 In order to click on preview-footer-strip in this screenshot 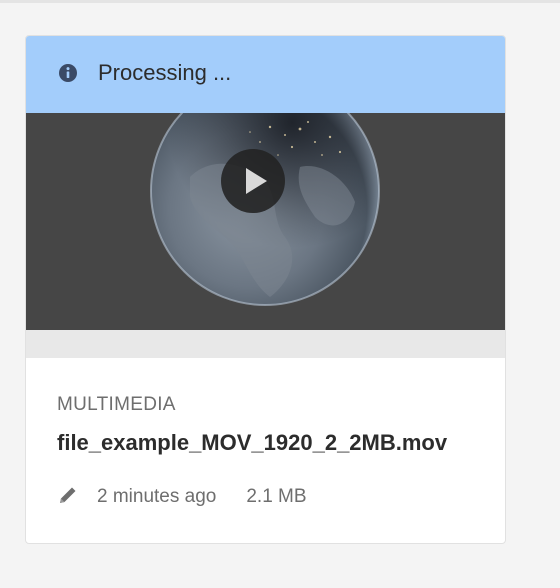, I will do `click(265, 344)`.